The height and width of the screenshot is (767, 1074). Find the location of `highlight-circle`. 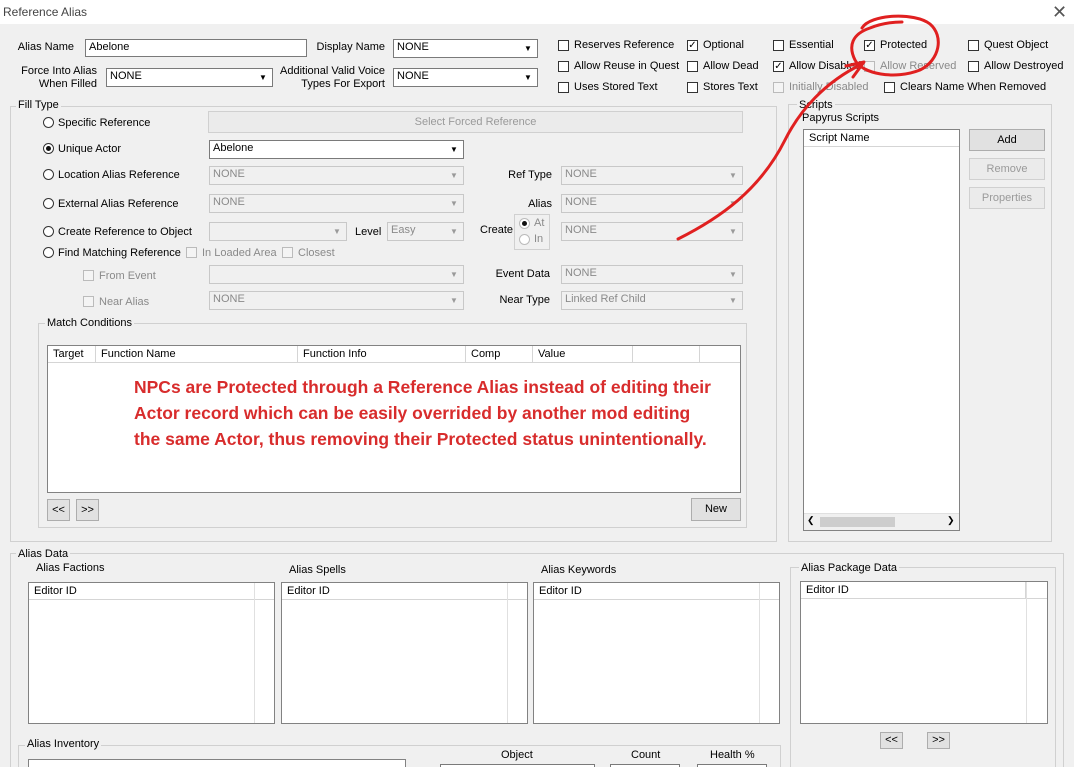

highlight-circle is located at coordinates (895, 45).